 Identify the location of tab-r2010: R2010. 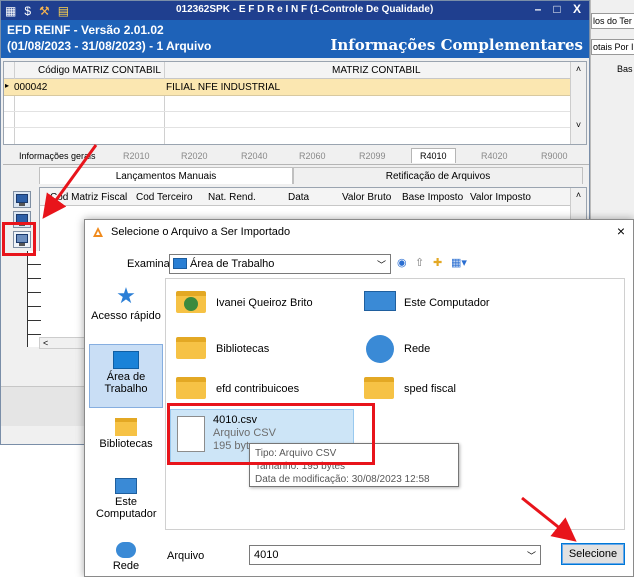
(136, 156).